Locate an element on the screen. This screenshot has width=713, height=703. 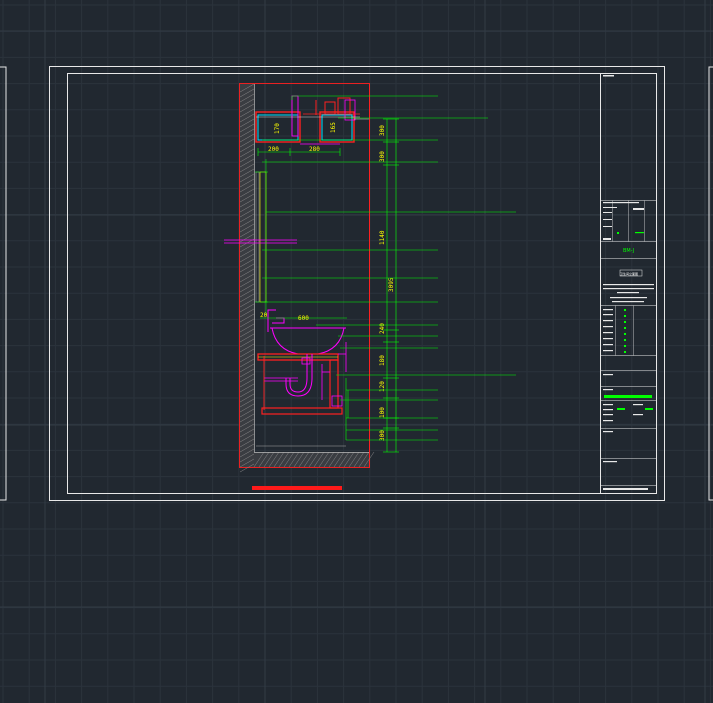
ceiling-soffit is located at coordinates (312, 120).